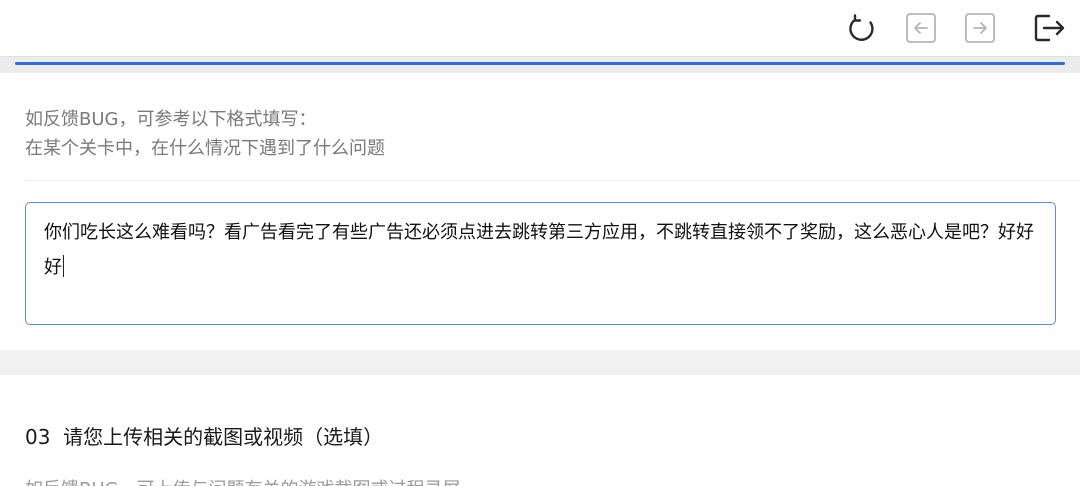  I want to click on logout-icon, so click(1049, 28).